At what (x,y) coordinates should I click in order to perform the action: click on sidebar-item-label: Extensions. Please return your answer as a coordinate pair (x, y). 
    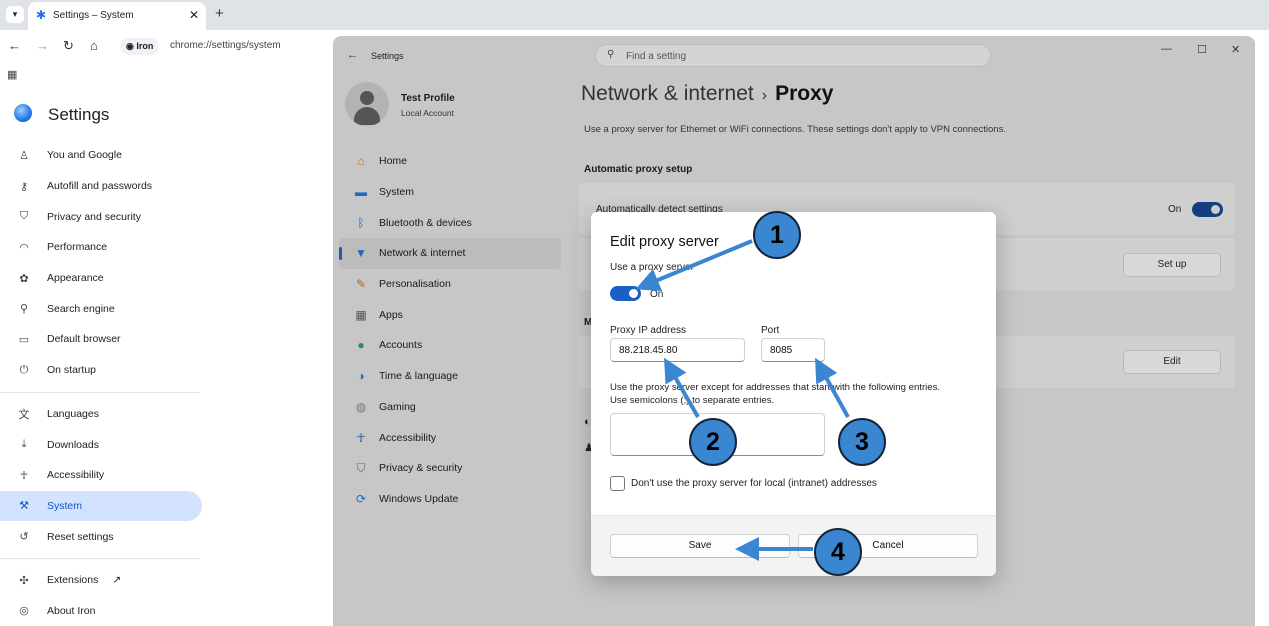
    Looking at the image, I should click on (73, 580).